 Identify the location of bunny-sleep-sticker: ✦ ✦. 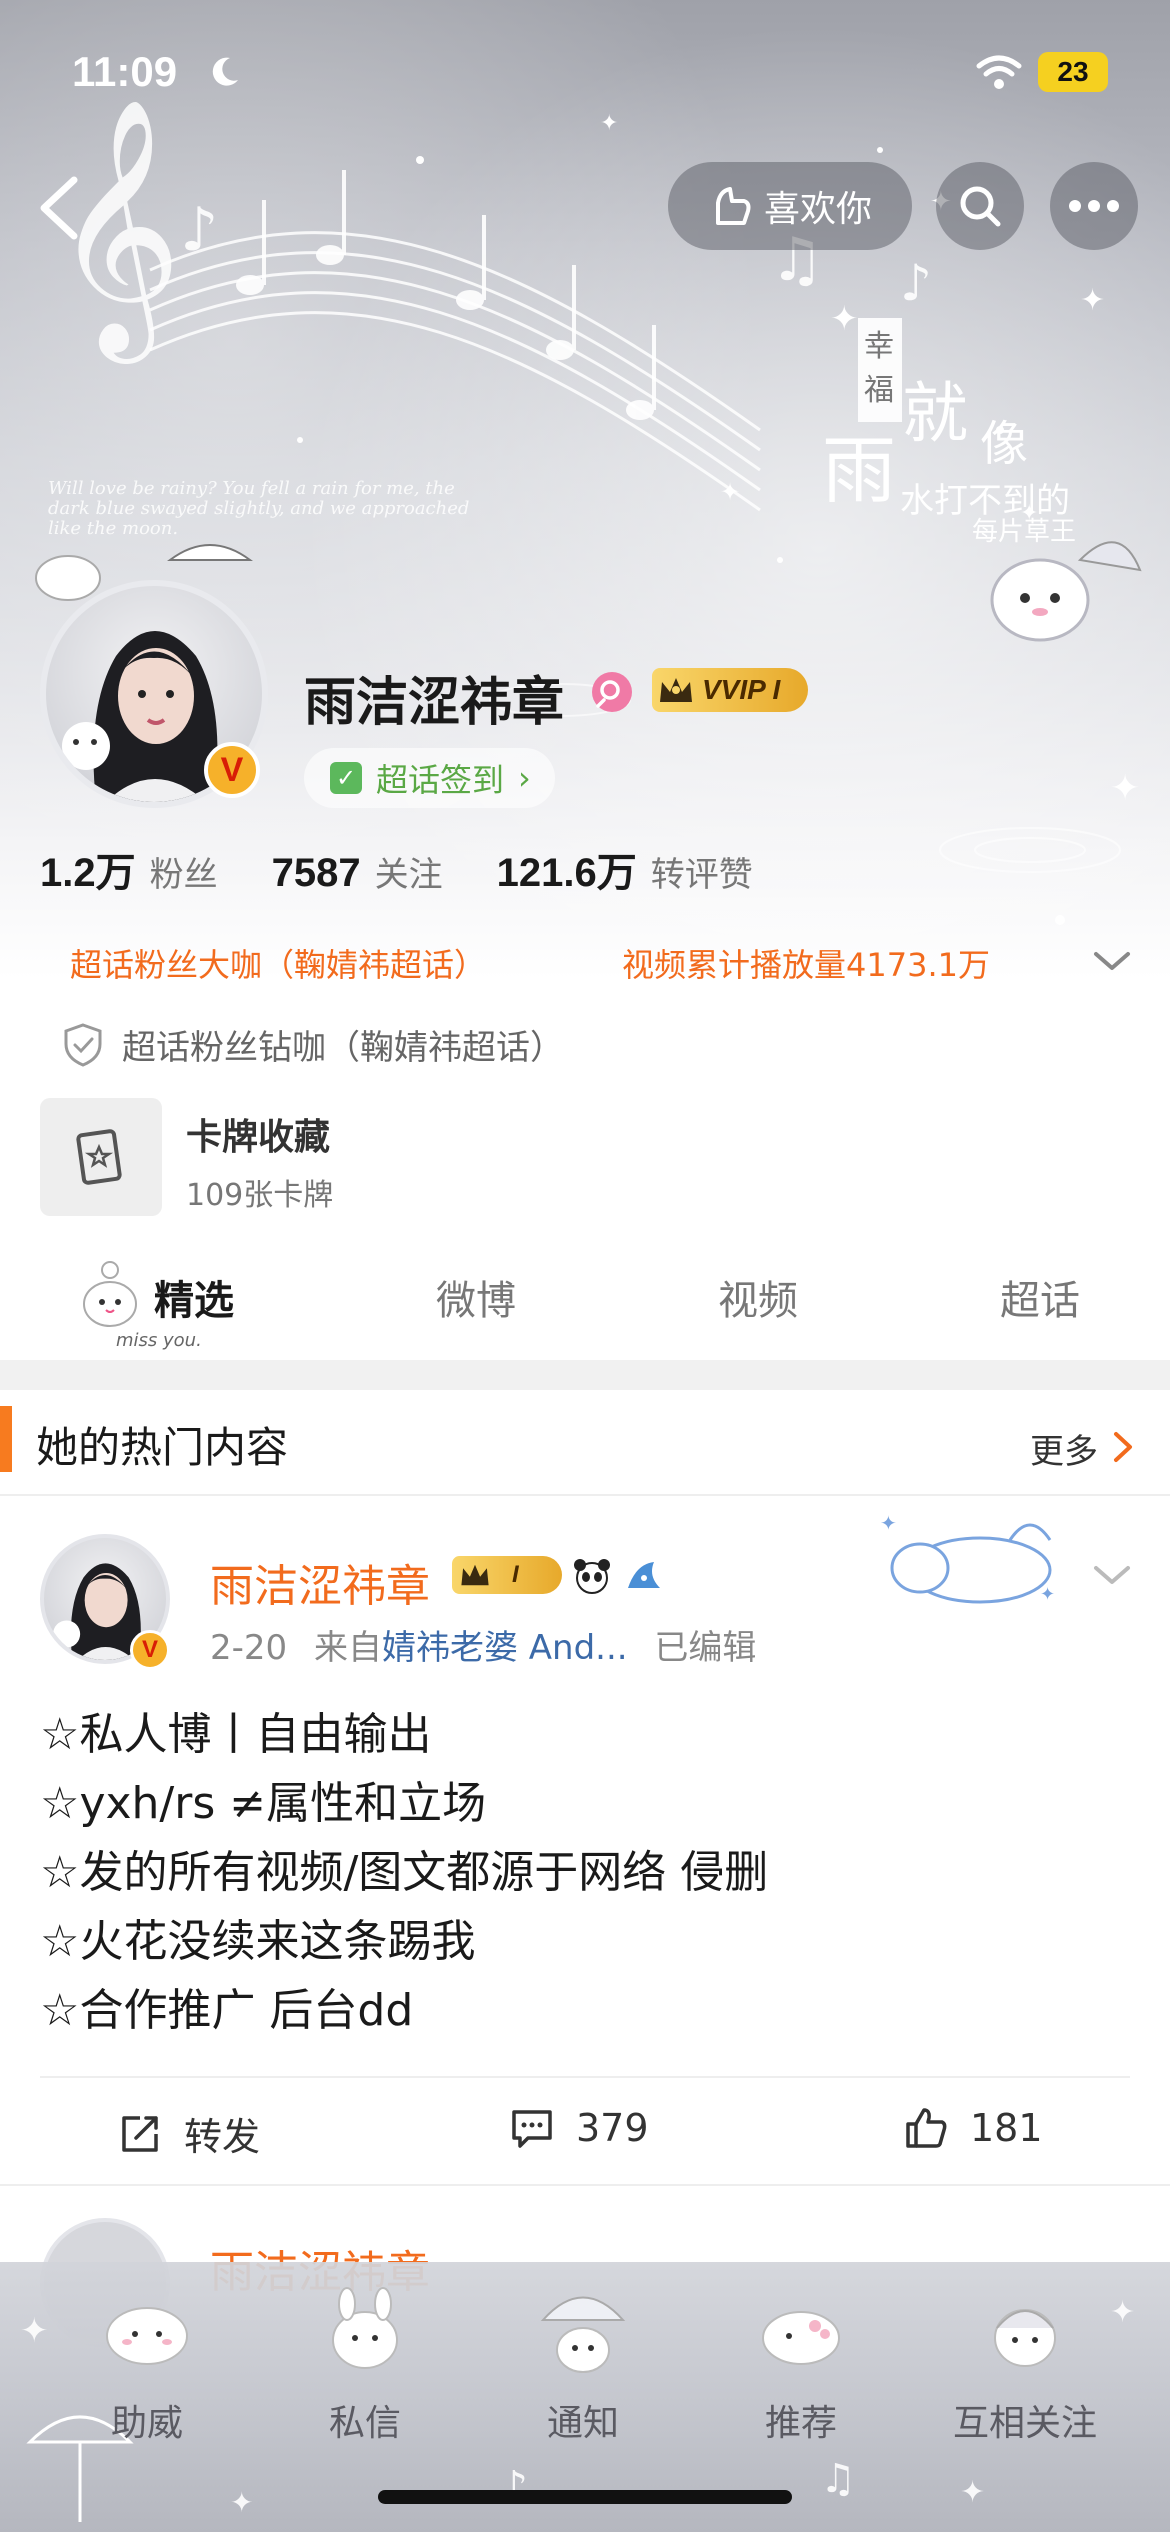
(967, 1558).